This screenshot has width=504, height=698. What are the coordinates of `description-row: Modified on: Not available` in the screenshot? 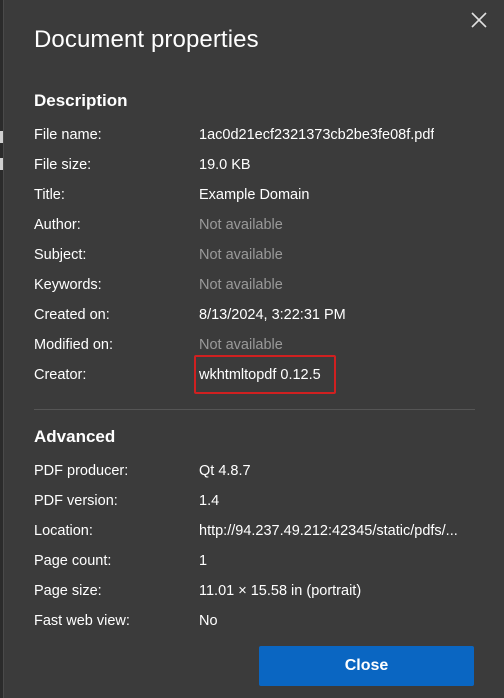 It's located at (259, 345).